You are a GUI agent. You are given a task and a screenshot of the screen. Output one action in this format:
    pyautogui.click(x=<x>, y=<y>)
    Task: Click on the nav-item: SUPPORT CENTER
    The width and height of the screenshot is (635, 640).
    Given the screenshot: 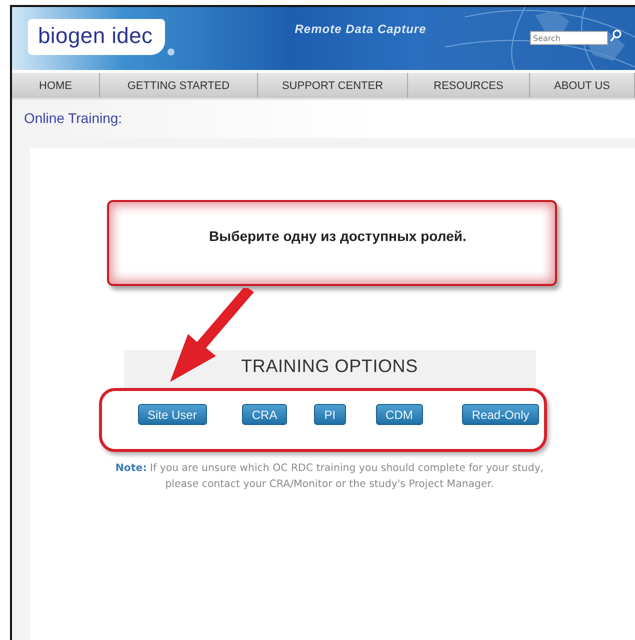 What is the action you would take?
    pyautogui.click(x=333, y=85)
    